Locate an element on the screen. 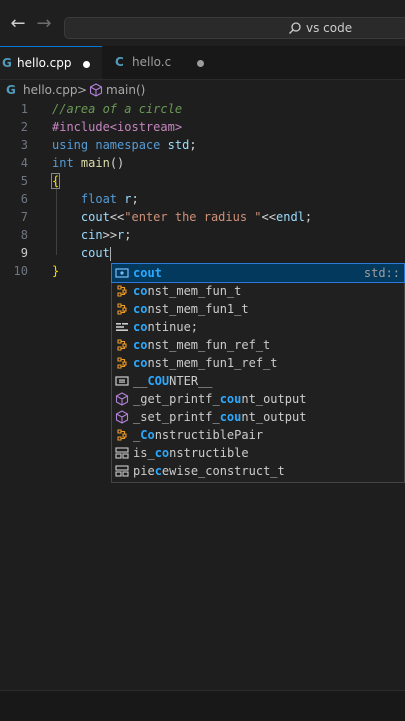  suggest-item: _ConstructiblePair is located at coordinates (258, 435).